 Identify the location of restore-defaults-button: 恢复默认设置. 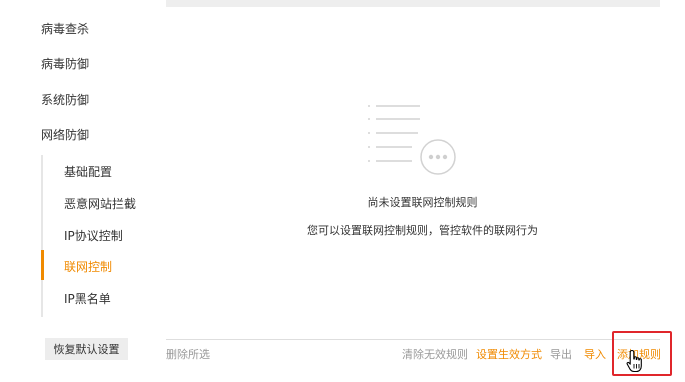
(86, 349).